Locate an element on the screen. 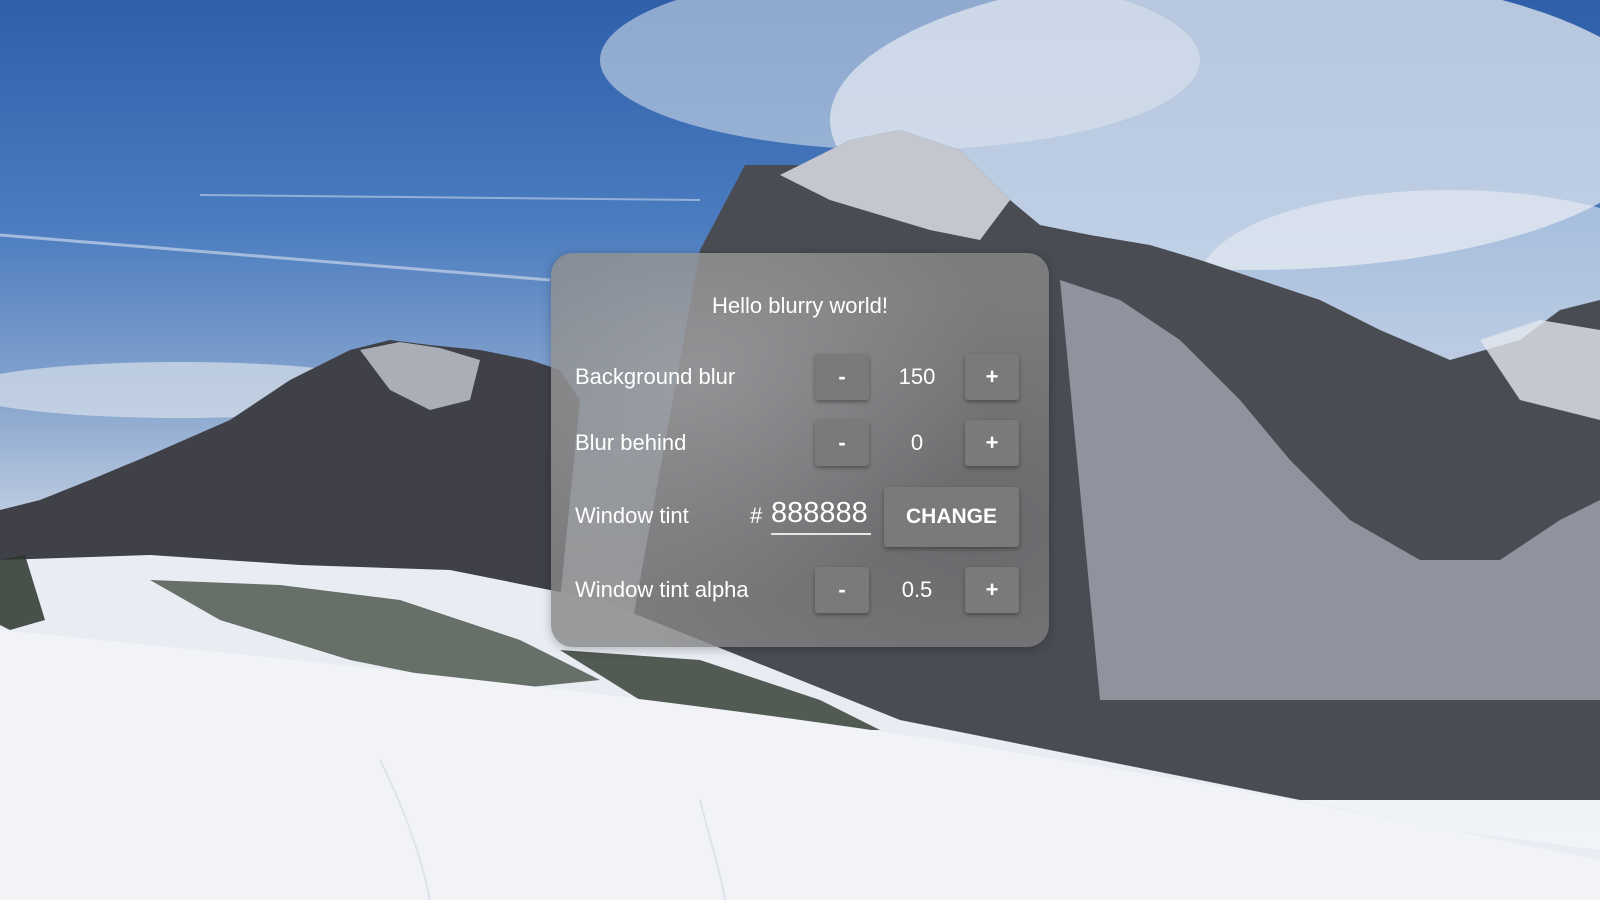 This screenshot has width=1600, height=900. window-tint-hex-input is located at coordinates (821, 514).